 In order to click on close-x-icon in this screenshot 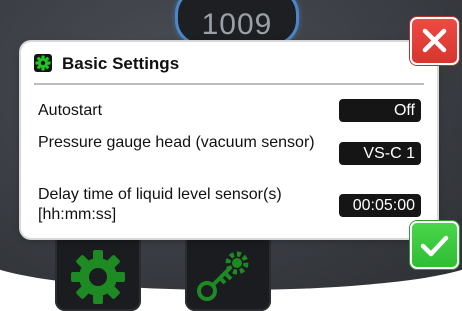, I will do `click(434, 40)`.